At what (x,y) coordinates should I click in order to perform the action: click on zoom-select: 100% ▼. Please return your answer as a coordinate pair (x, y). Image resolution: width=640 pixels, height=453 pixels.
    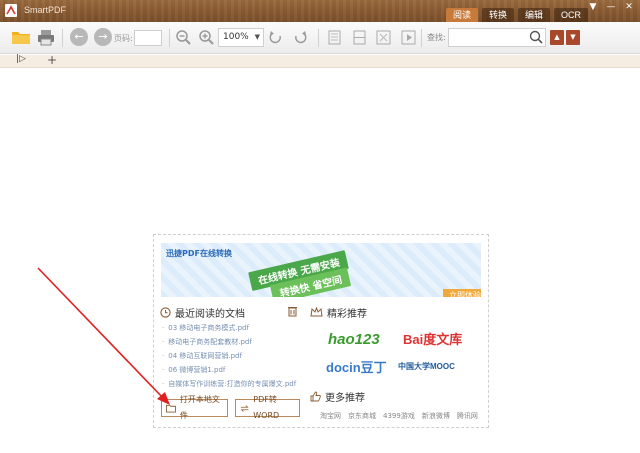
    Looking at the image, I should click on (241, 37).